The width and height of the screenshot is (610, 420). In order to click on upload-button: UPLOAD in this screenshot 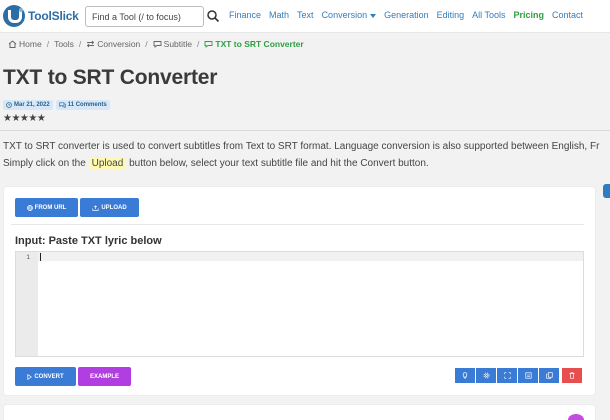, I will do `click(109, 207)`.